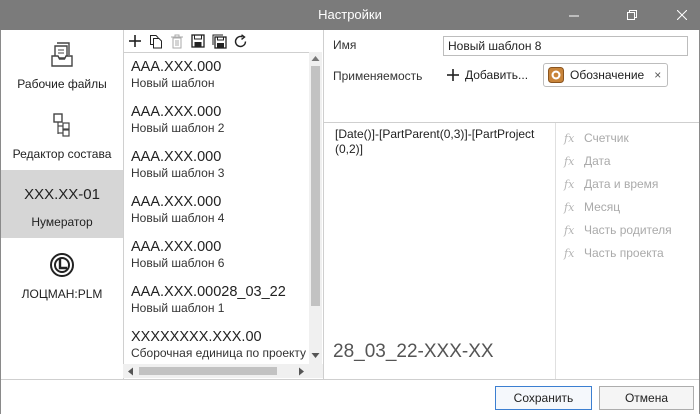  Describe the element at coordinates (62, 125) in the screenshot. I see `structure-editor-icon` at that location.